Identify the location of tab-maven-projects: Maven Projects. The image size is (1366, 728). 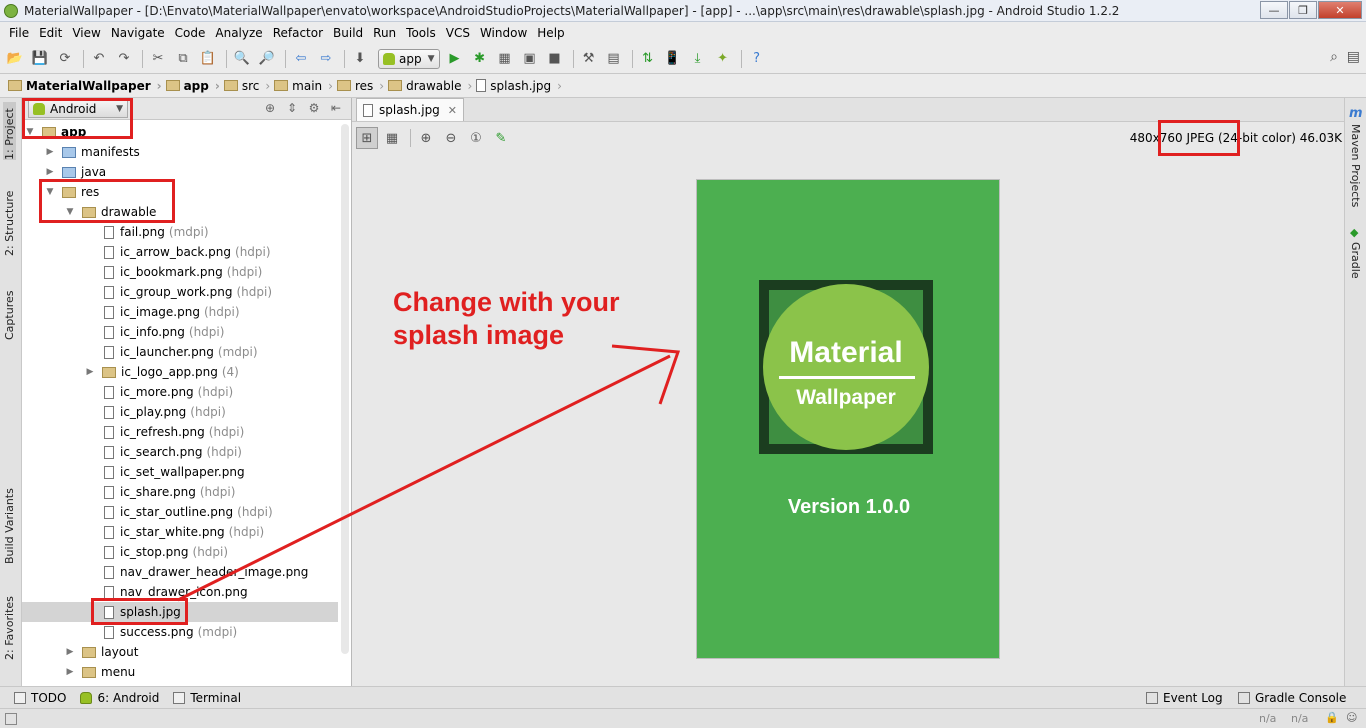
(1355, 165).